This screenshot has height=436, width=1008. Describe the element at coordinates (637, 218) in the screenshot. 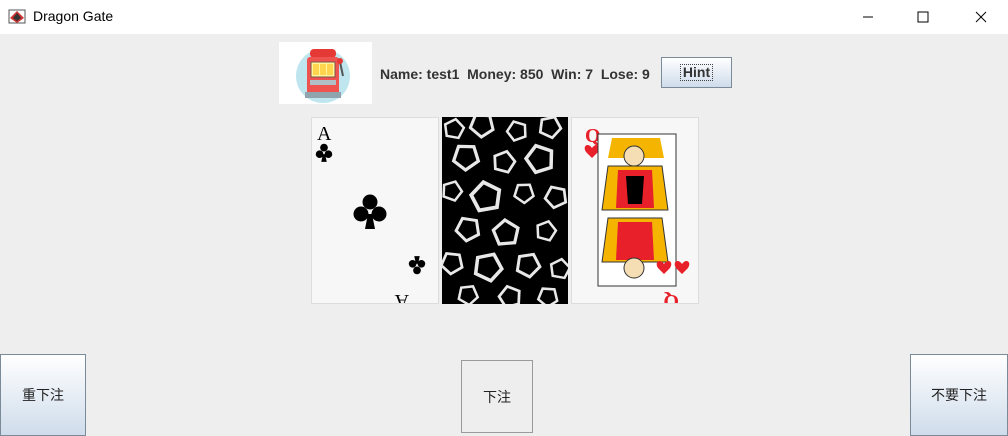

I see `queen-of-hearts-card: Q Q` at that location.